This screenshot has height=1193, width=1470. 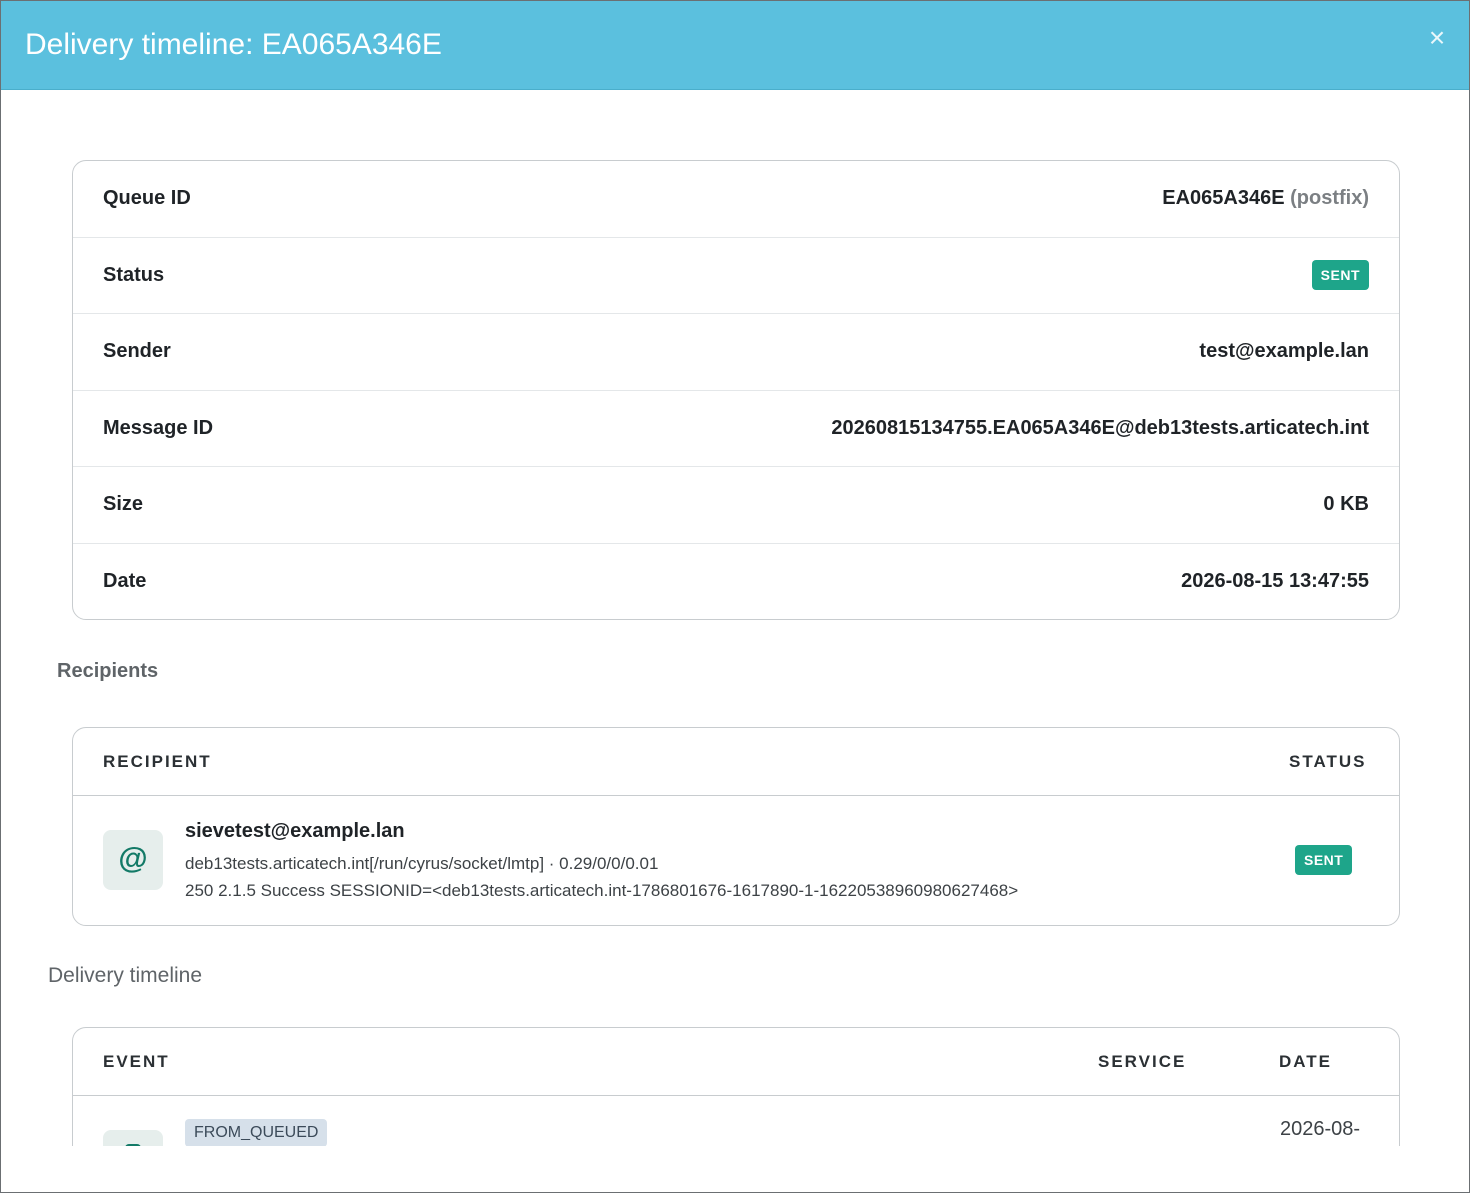 I want to click on column-status: STATUS, so click(x=1328, y=761).